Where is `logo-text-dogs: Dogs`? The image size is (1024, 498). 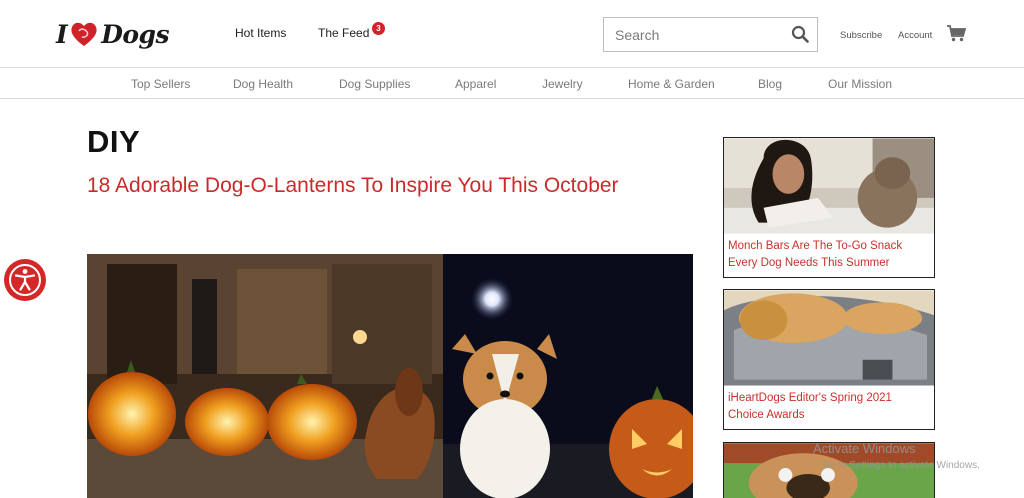 logo-text-dogs: Dogs is located at coordinates (135, 34).